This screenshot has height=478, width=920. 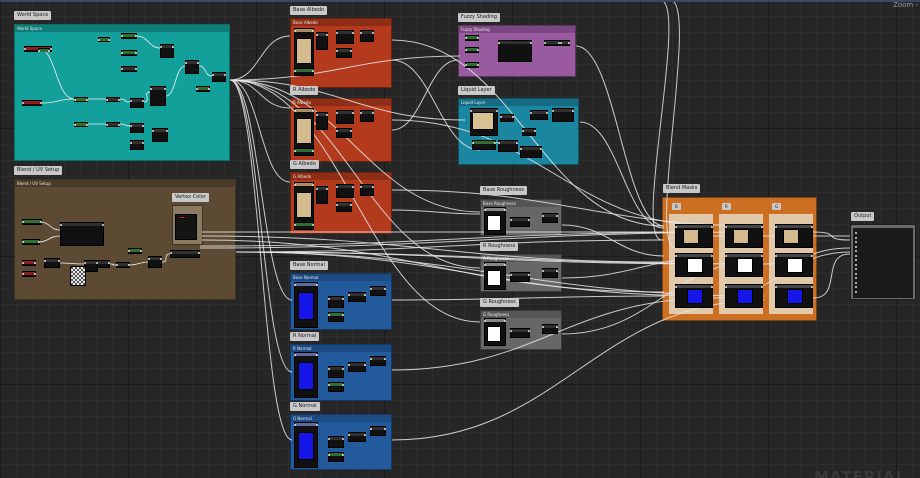 I want to click on comment-tab-blend-uv: Blend / UV Setup, so click(x=38, y=170).